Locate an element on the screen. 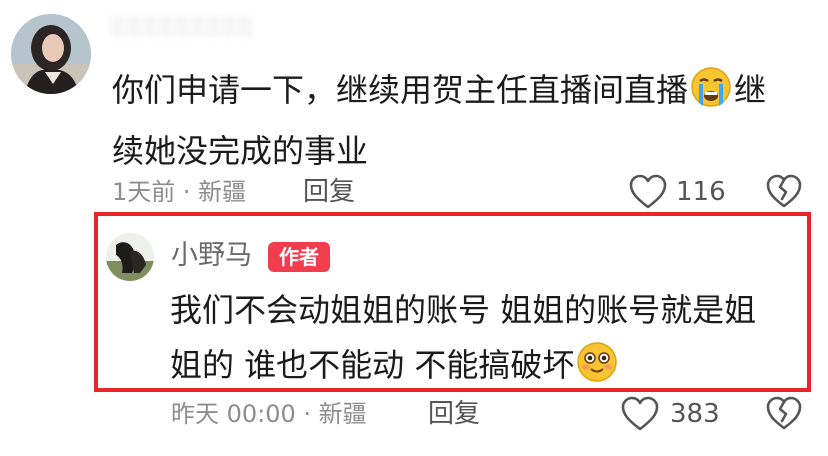 The height and width of the screenshot is (456, 828). crying-face-icon is located at coordinates (711, 87).